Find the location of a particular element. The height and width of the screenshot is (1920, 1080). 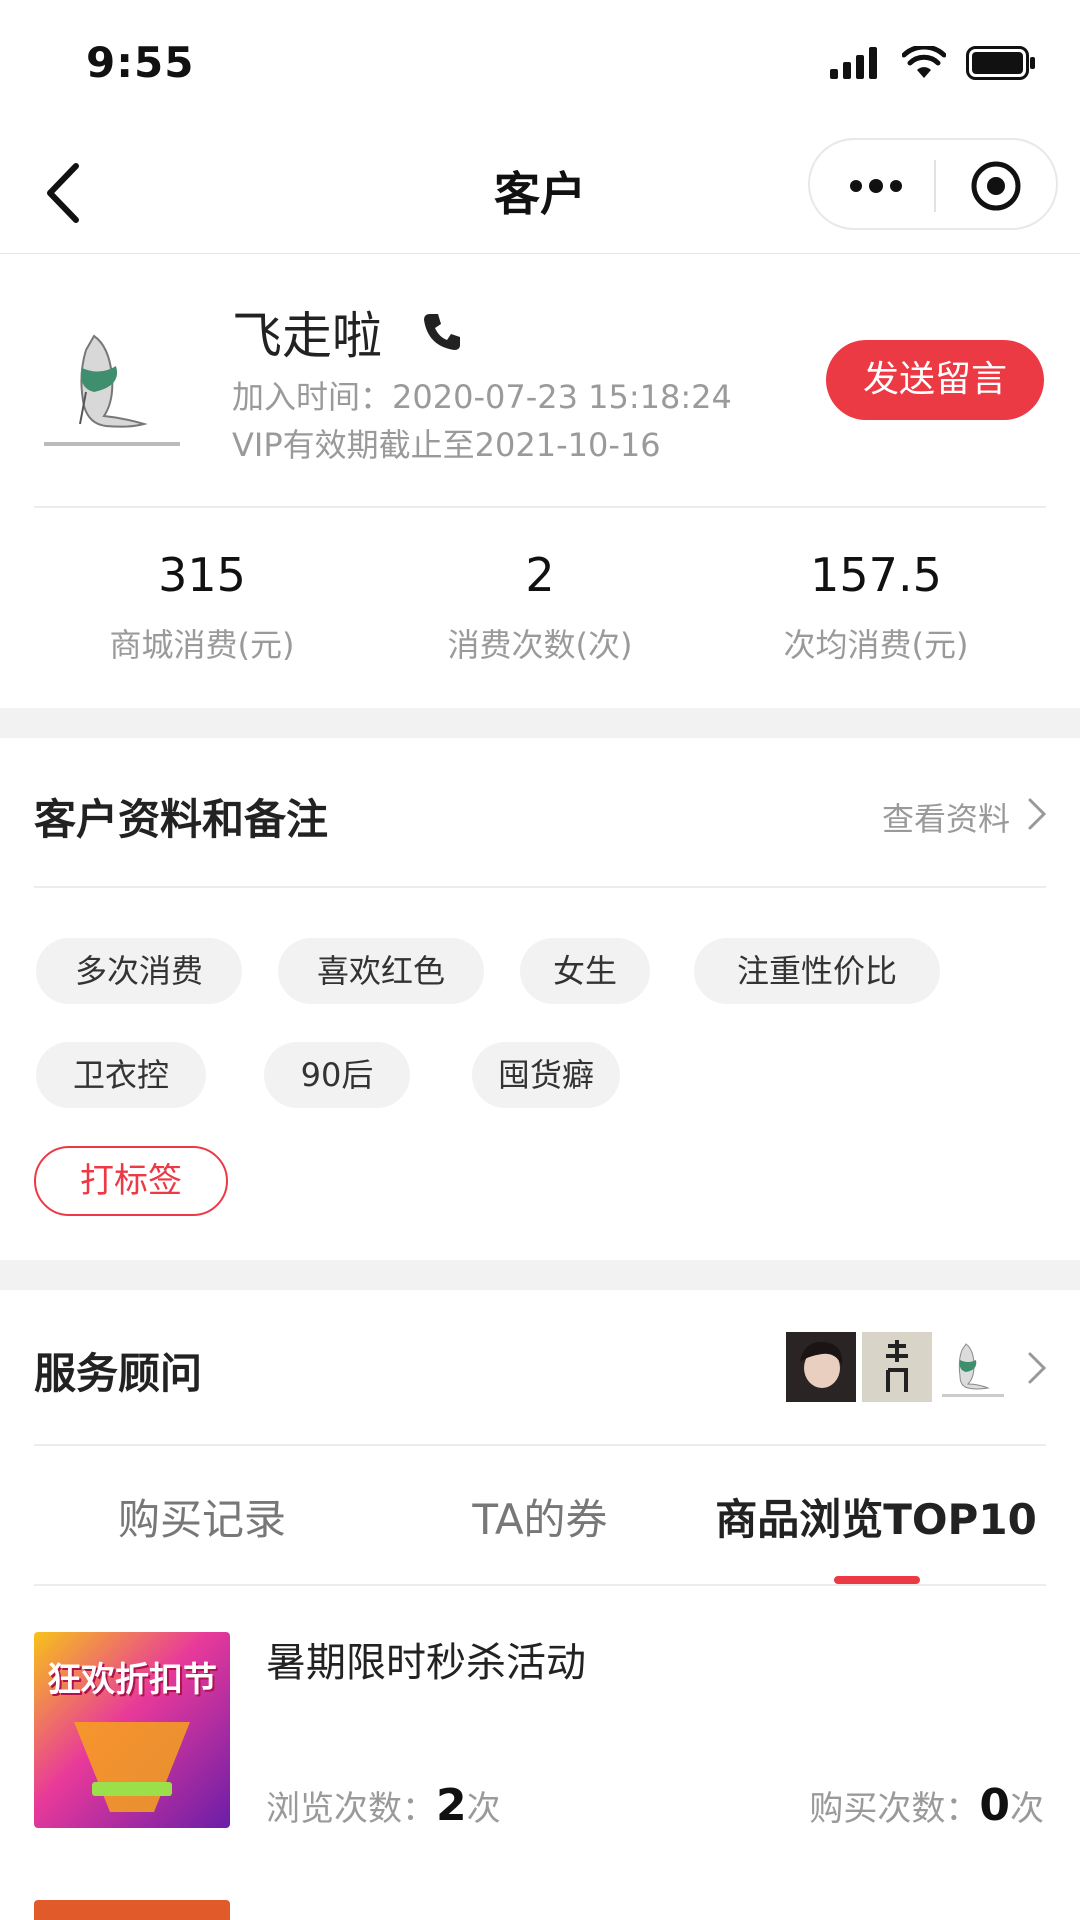

view-profile-link: 查看资料 is located at coordinates (946, 817).